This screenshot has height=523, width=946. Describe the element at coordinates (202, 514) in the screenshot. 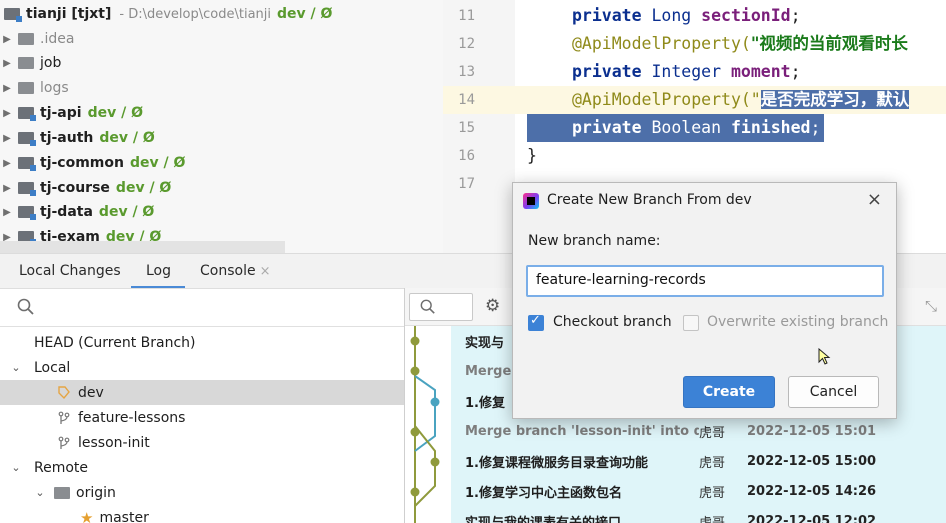

I see `branch-item-master: ★ master` at that location.